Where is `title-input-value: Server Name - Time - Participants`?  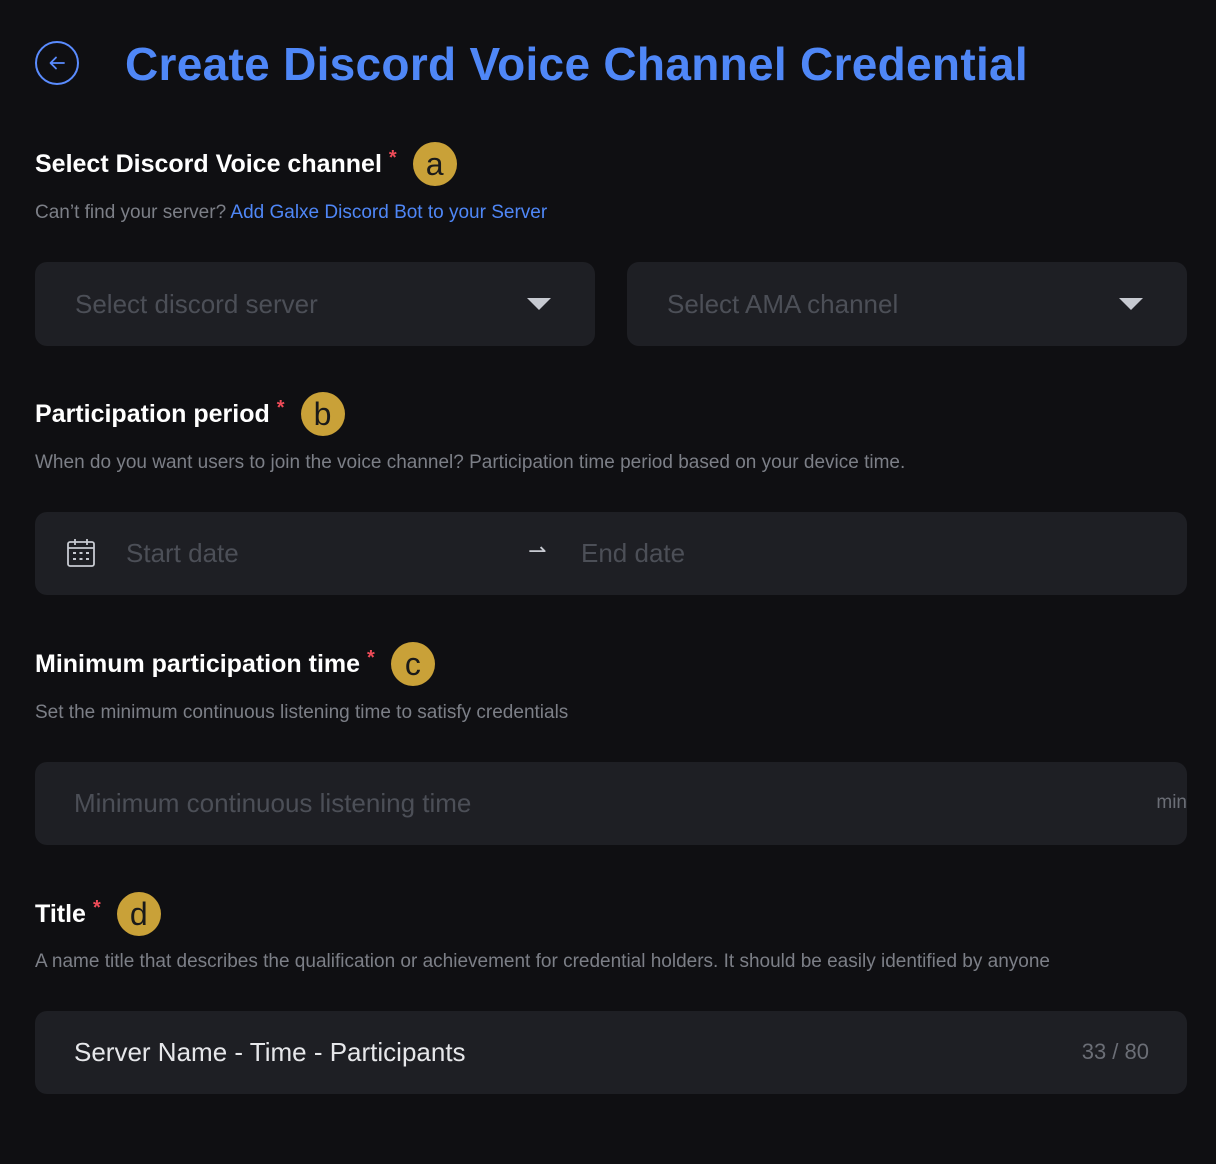
title-input-value: Server Name - Time - Participants is located at coordinates (270, 1052).